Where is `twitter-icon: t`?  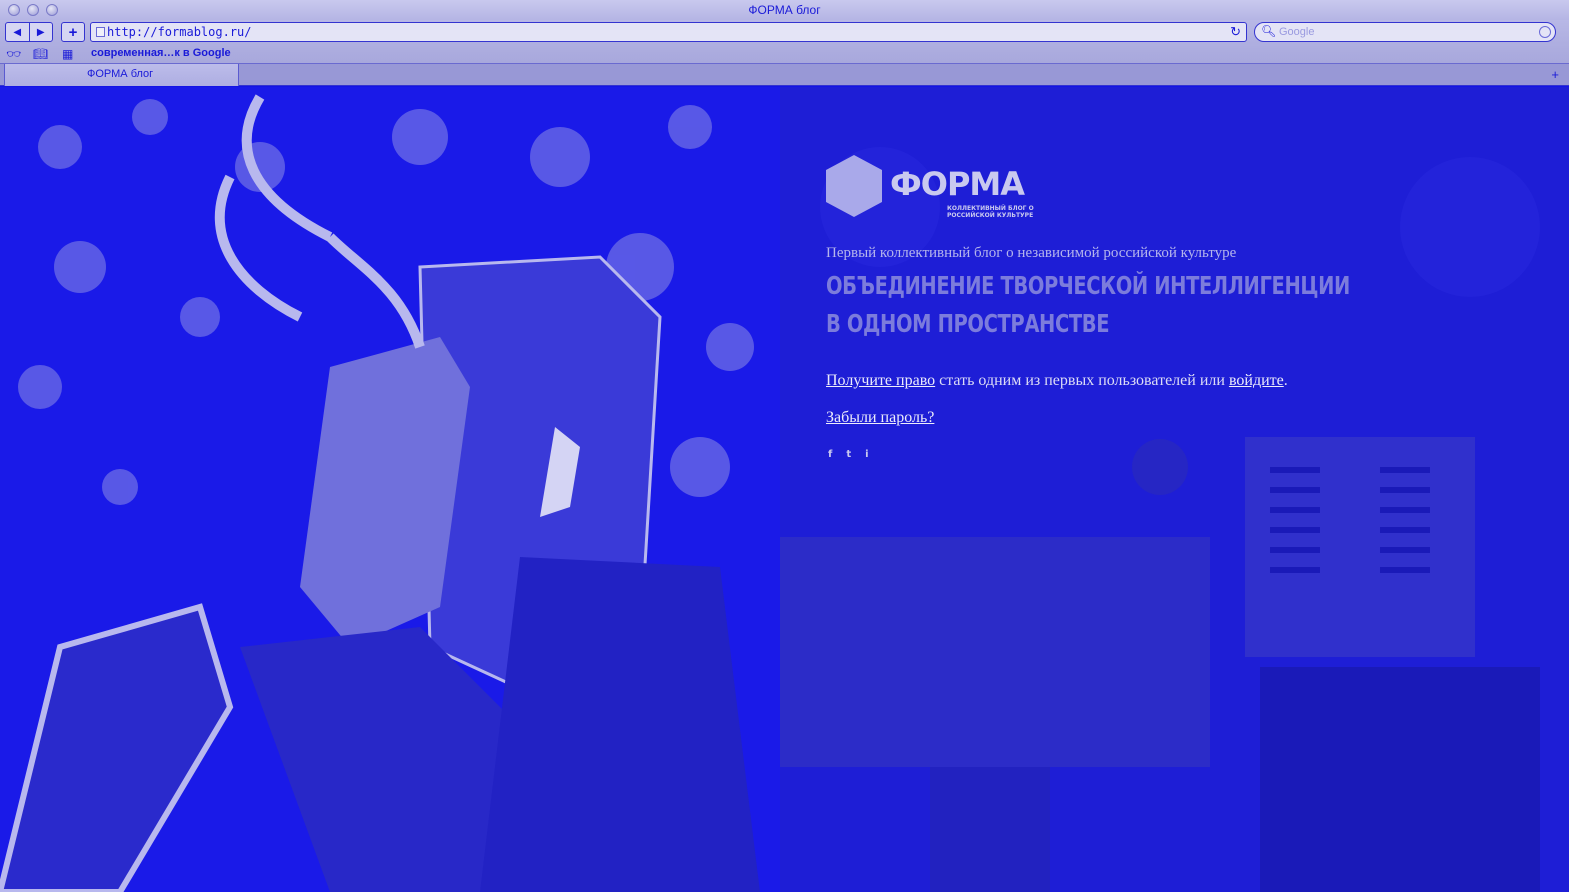
twitter-icon: t is located at coordinates (848, 454).